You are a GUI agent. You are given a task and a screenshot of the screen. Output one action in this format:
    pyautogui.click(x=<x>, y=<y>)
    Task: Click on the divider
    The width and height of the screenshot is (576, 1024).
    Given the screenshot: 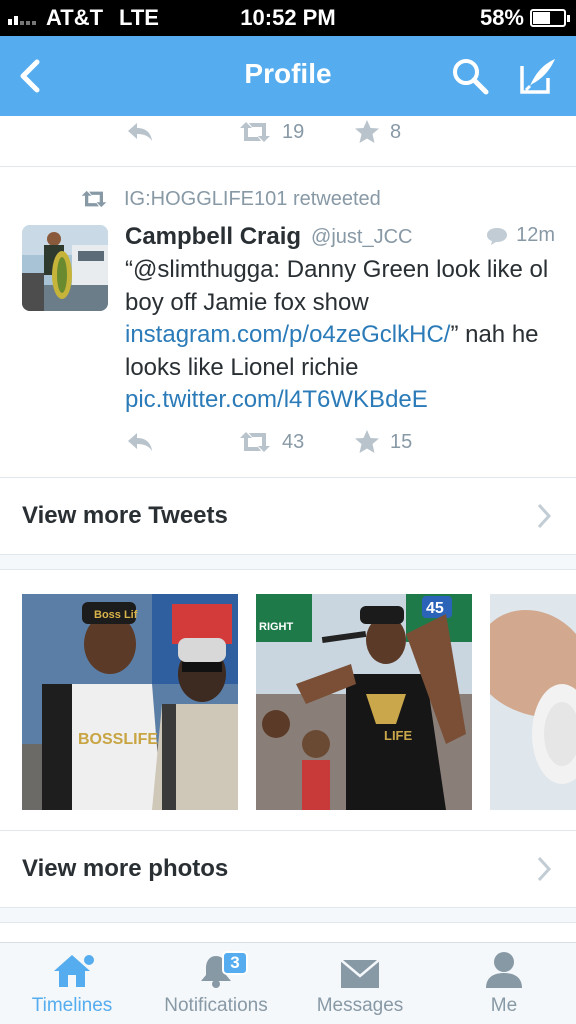 What is the action you would take?
    pyautogui.click(x=288, y=166)
    